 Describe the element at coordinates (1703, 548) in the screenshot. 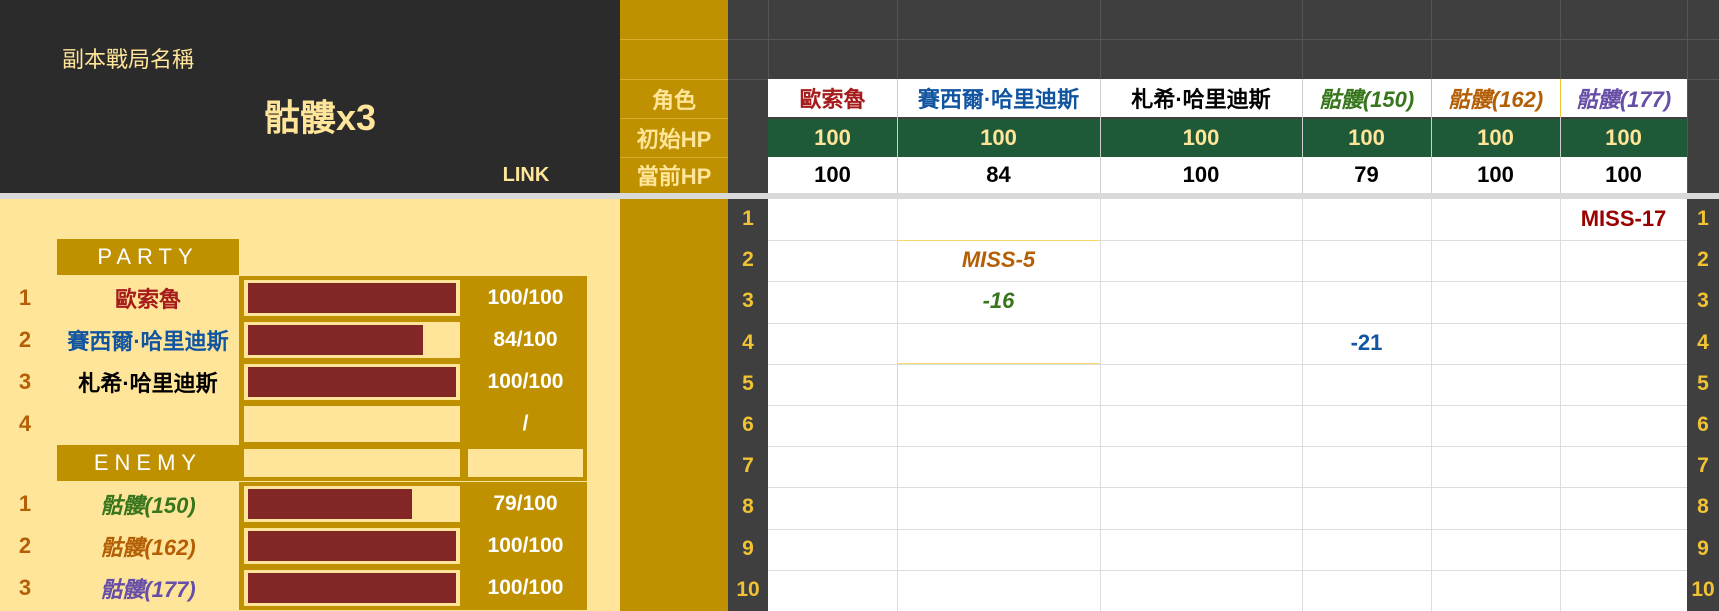

I see `turn-number-right: 9` at that location.